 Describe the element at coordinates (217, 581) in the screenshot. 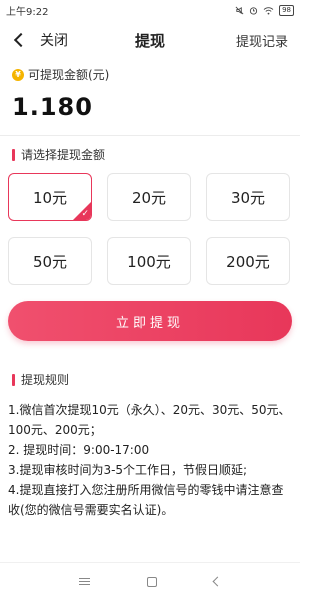

I see `back-icon` at that location.